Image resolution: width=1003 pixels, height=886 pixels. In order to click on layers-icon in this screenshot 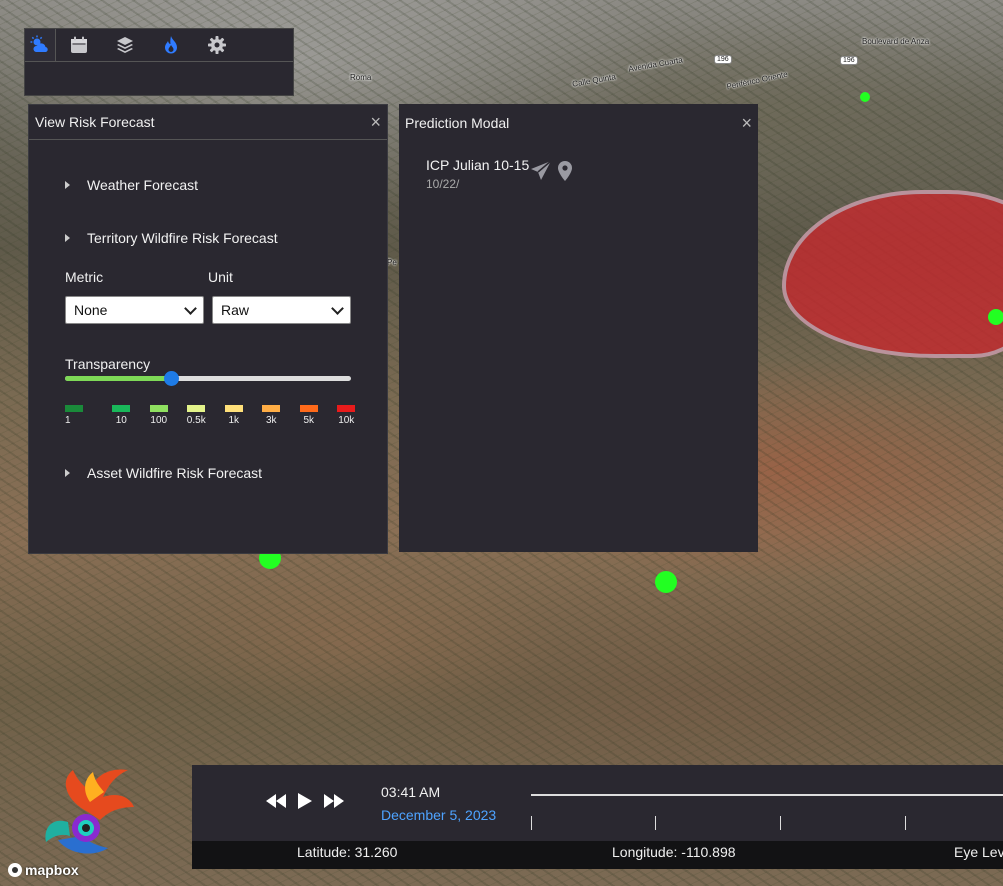, I will do `click(125, 45)`.